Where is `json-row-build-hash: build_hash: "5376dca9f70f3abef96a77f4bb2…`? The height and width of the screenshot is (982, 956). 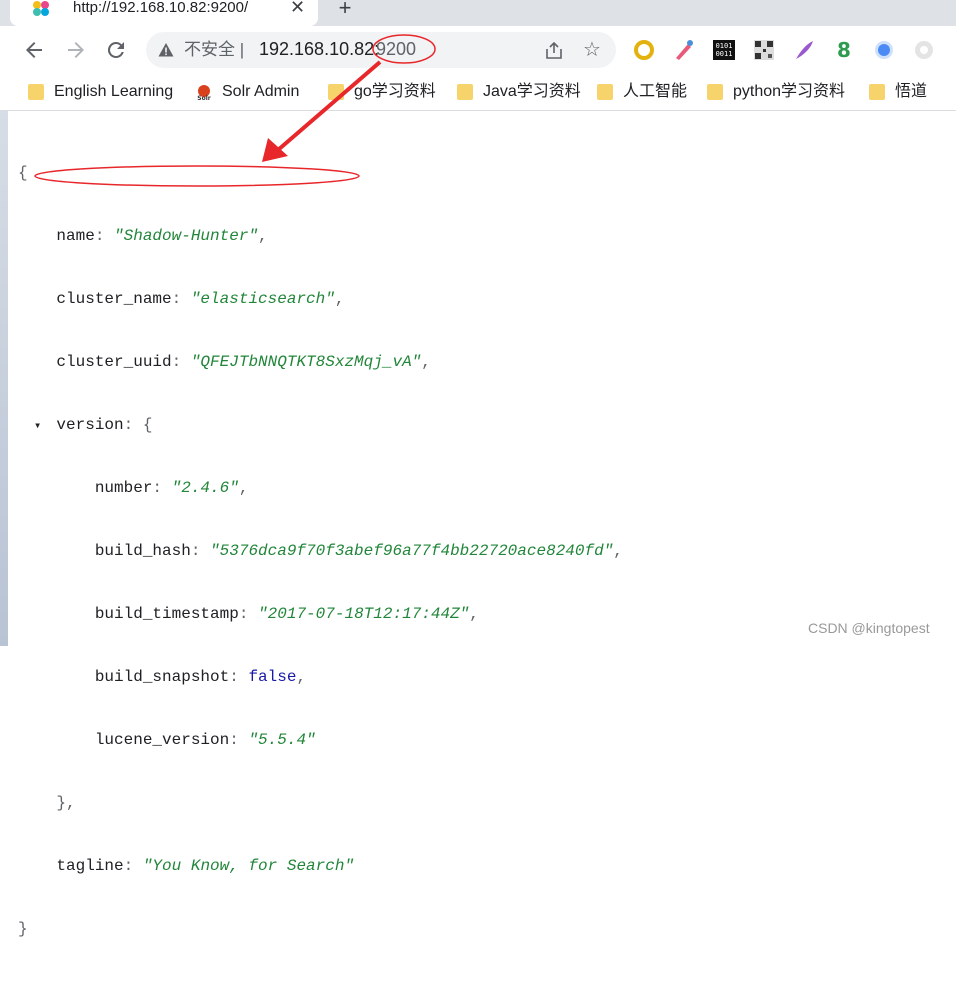 json-row-build-hash: build_hash: "5376dca9f70f3abef96a77f4bb2… is located at coordinates (358, 551).